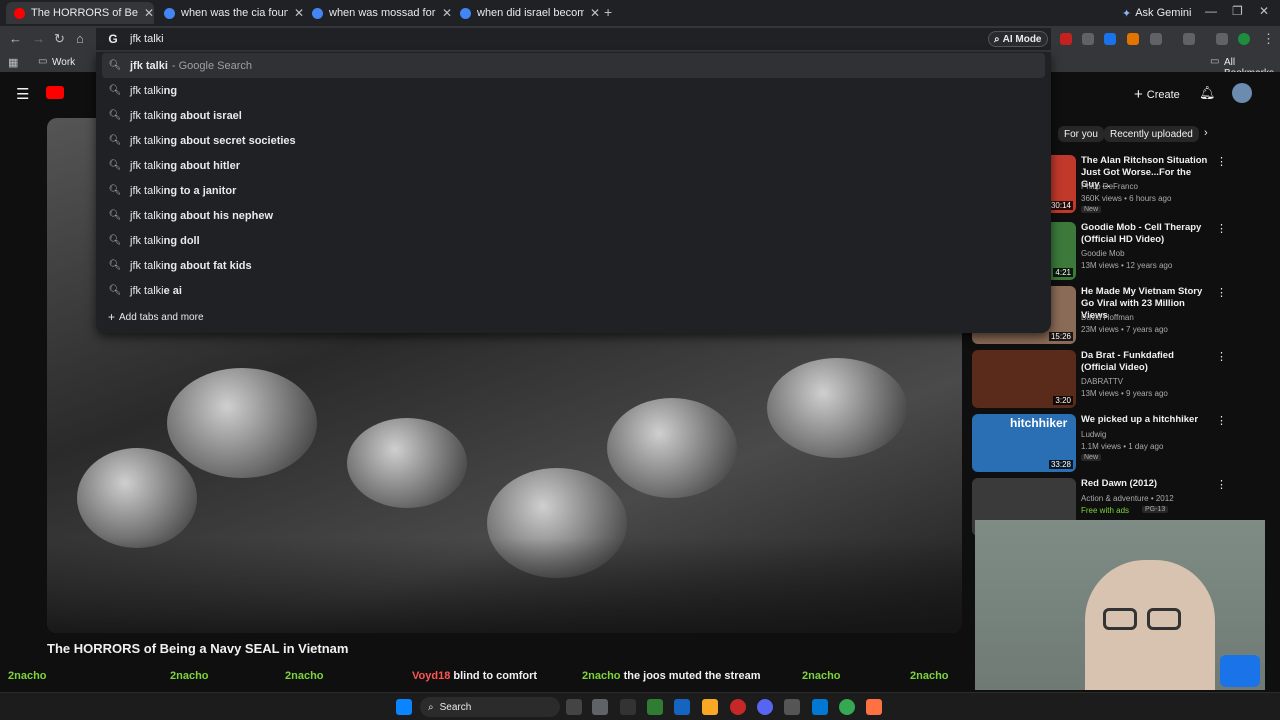 Image resolution: width=1280 pixels, height=720 pixels. Describe the element at coordinates (1109, 186) in the screenshot. I see `channel-name: Philip DeFranco` at that location.